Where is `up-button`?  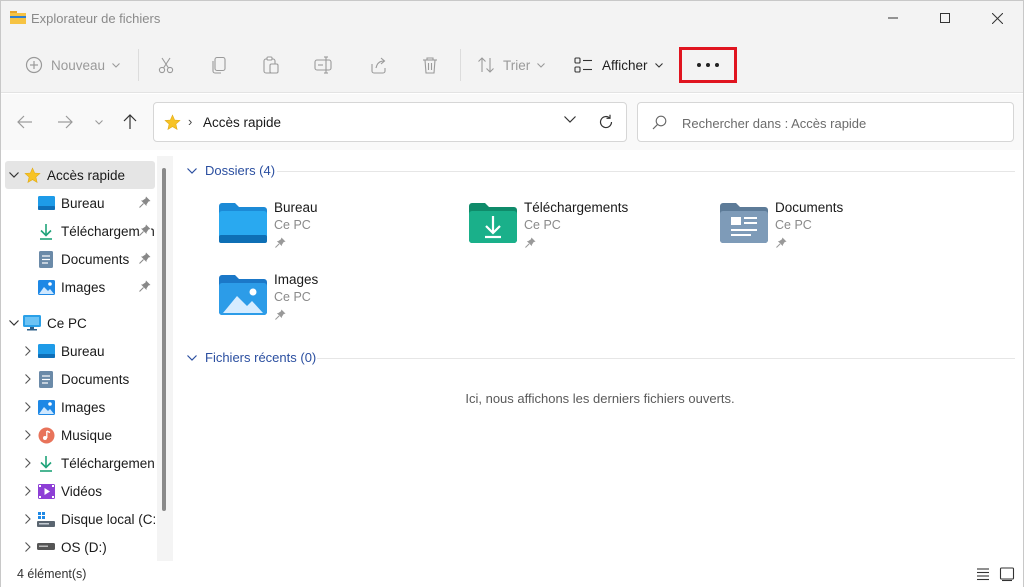 up-button is located at coordinates (130, 122).